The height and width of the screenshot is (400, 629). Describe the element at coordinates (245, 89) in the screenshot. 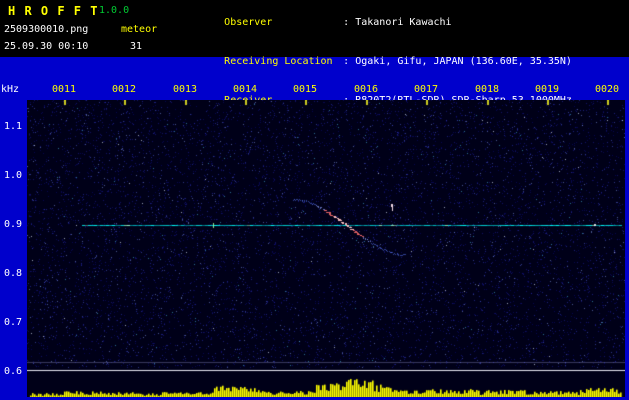

I see `time-label: 0014` at that location.